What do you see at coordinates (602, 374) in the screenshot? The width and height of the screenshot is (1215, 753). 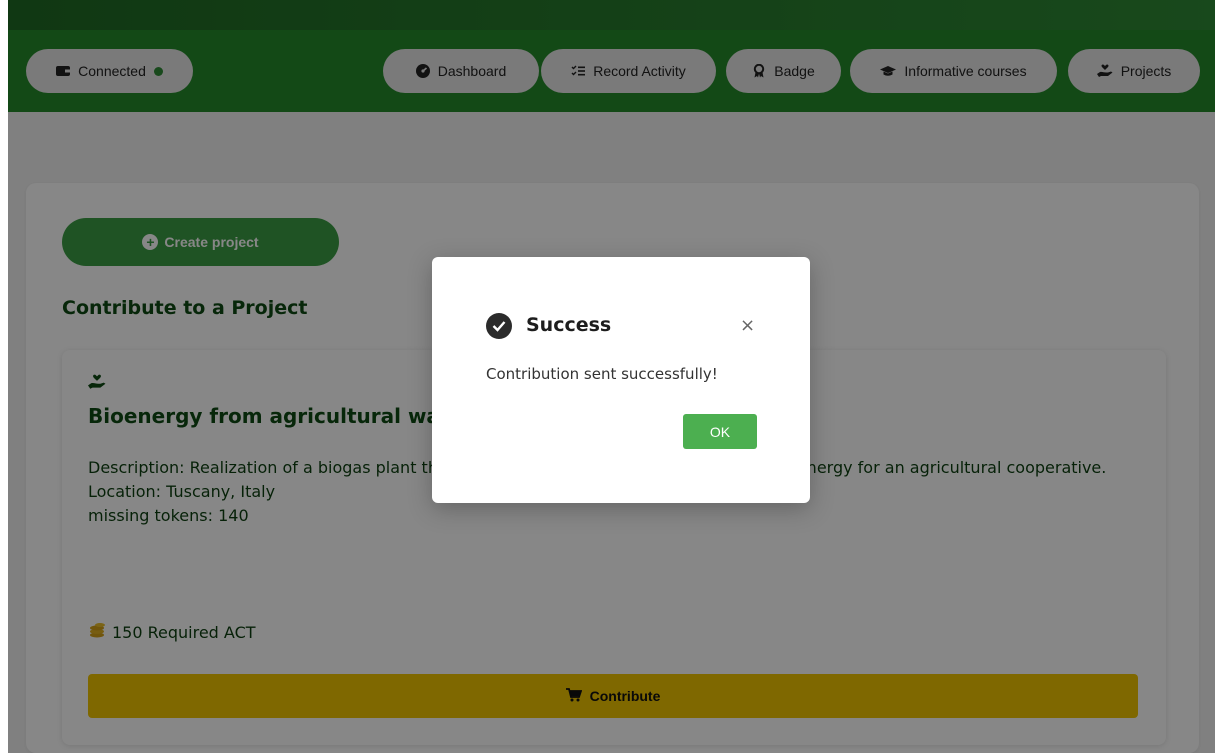 I see `dialog-message: Contribution sent successfully!` at bounding box center [602, 374].